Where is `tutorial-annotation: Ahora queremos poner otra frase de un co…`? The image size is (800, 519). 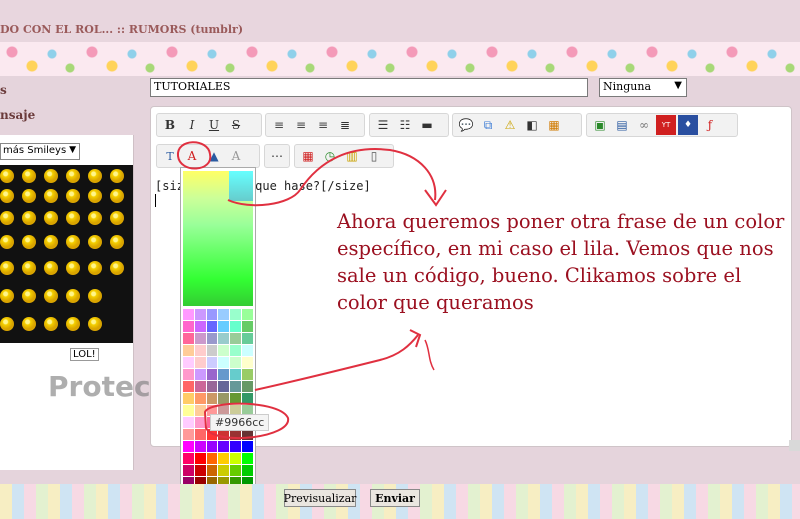
tutorial-annotation: Ahora queremos poner otra frase de un co… is located at coordinates (561, 262).